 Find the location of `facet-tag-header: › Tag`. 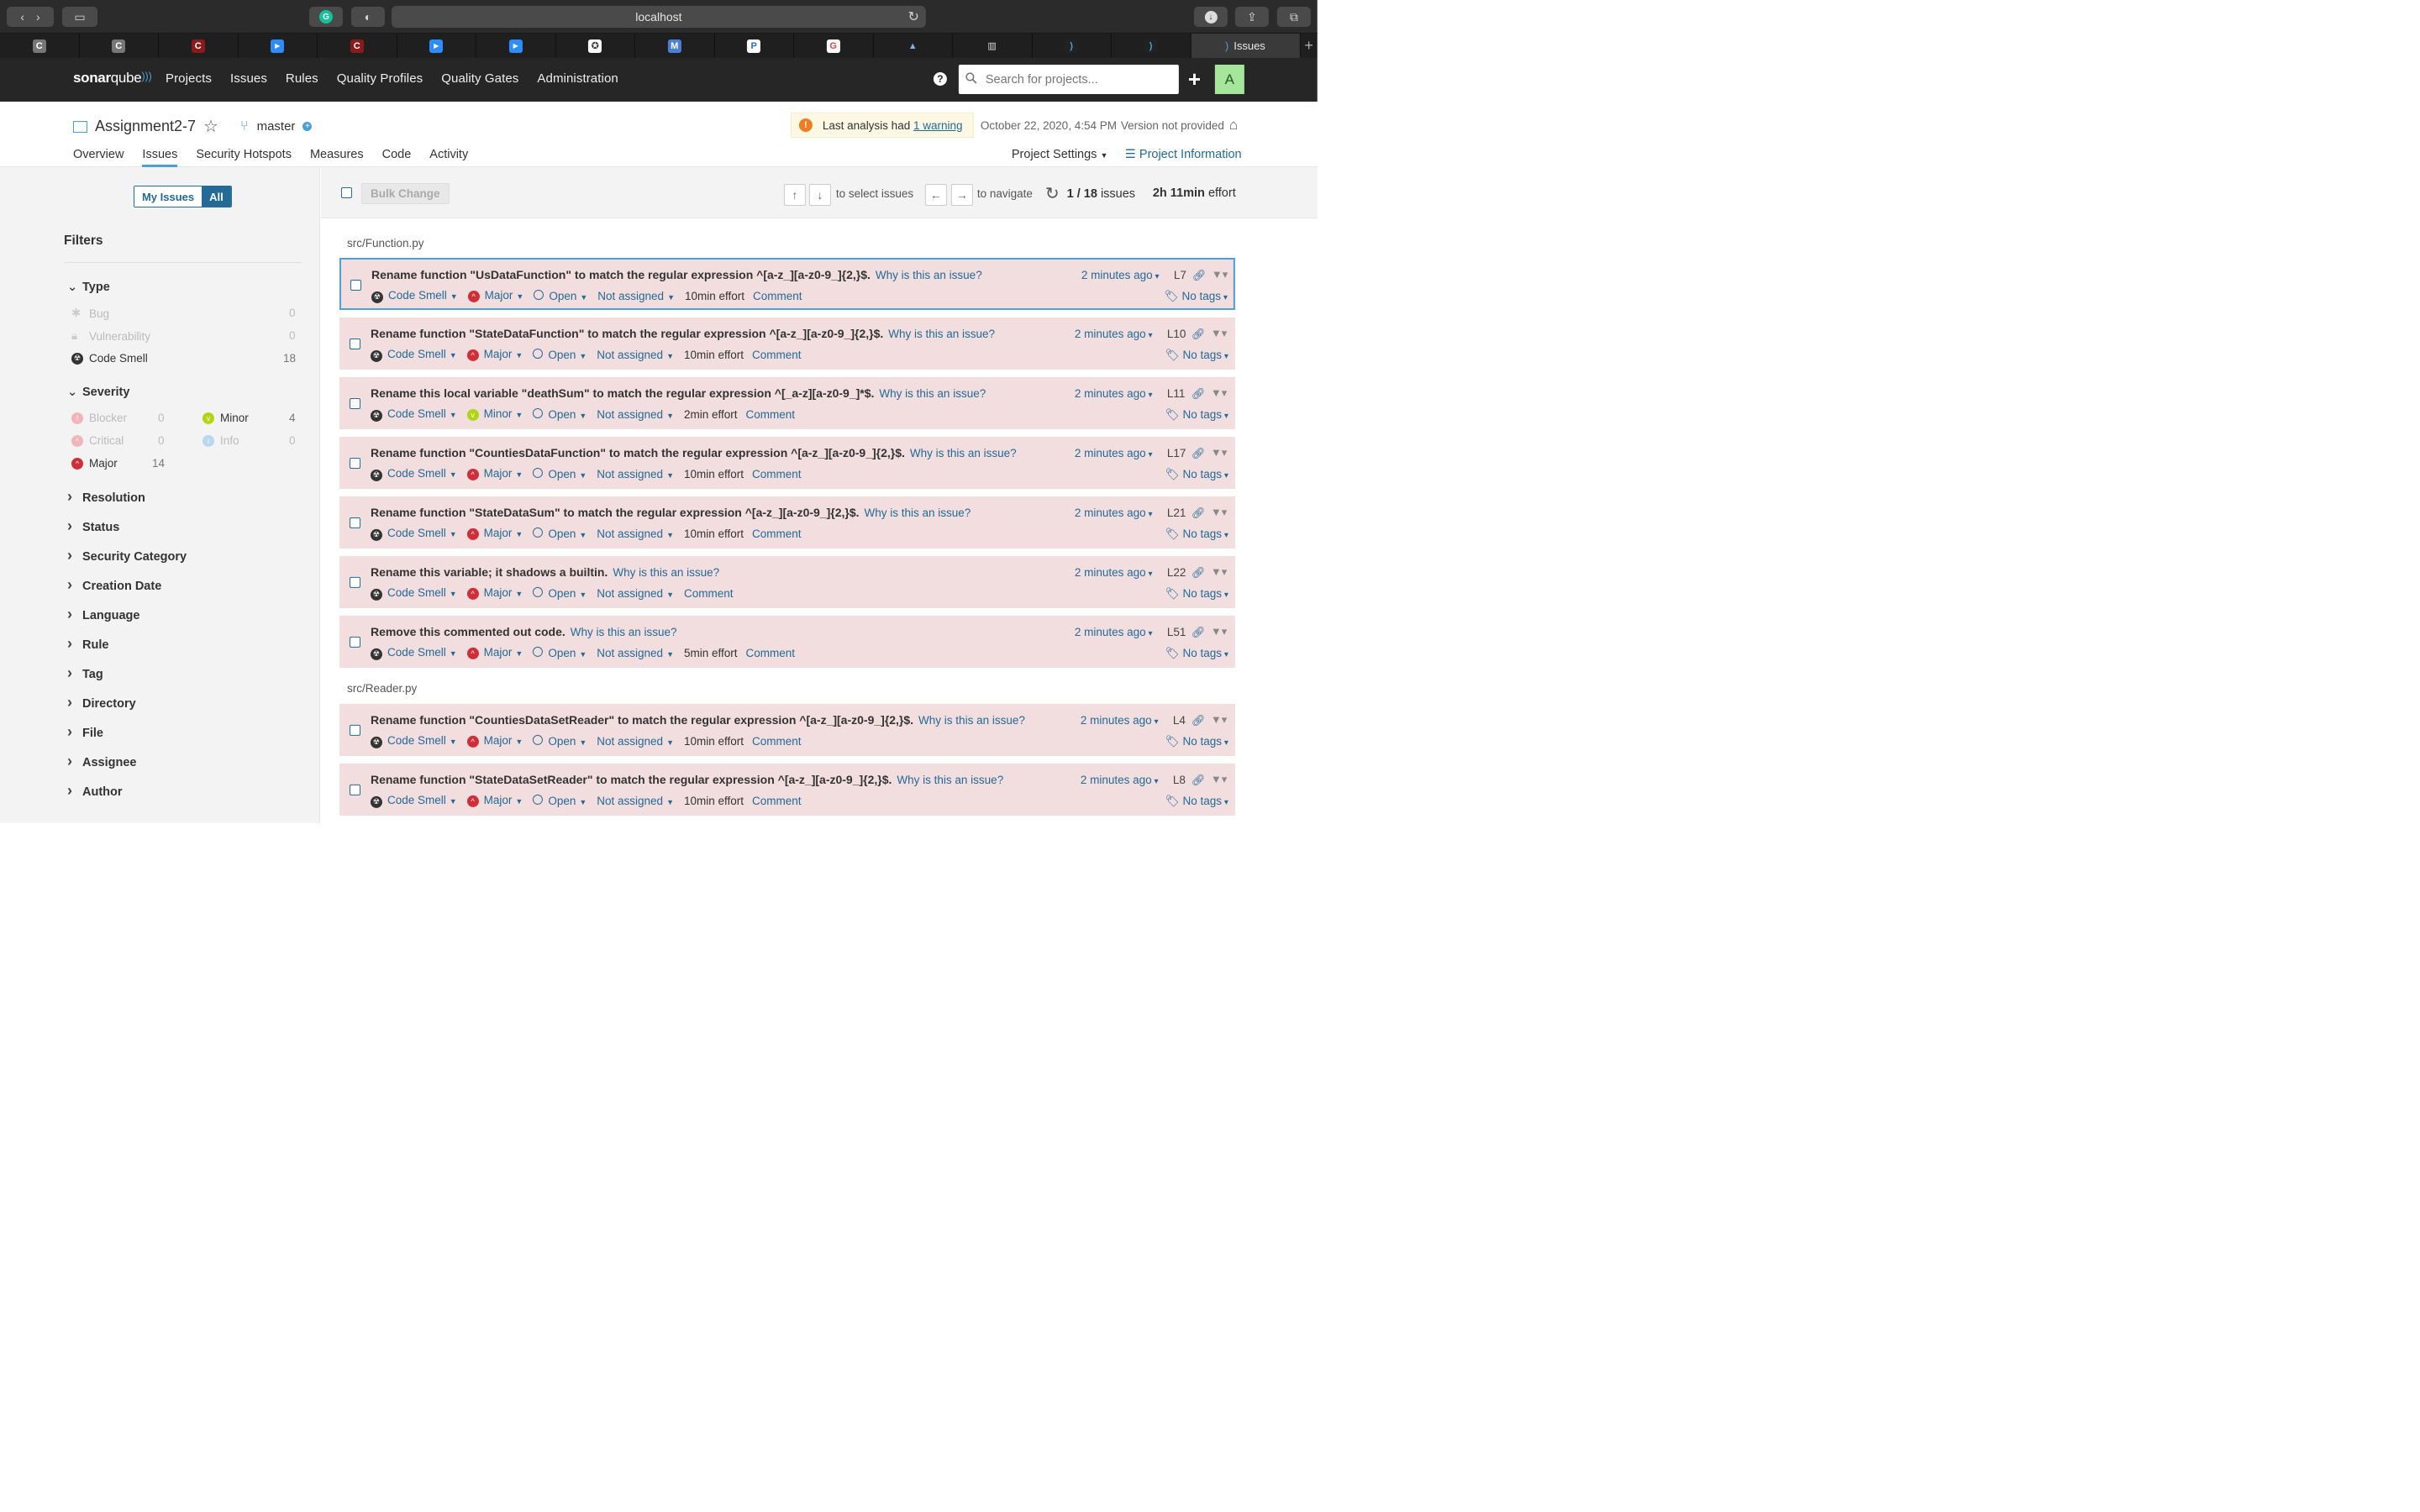

facet-tag-header: › Tag is located at coordinates (85, 673).